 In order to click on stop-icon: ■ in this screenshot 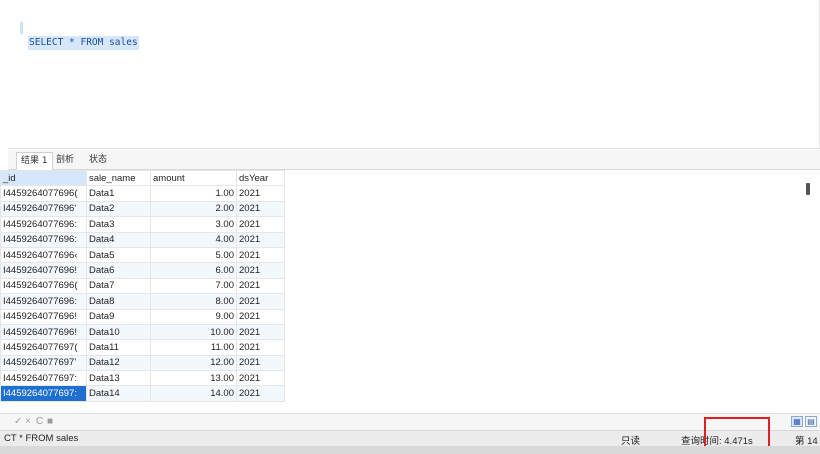, I will do `click(50, 421)`.